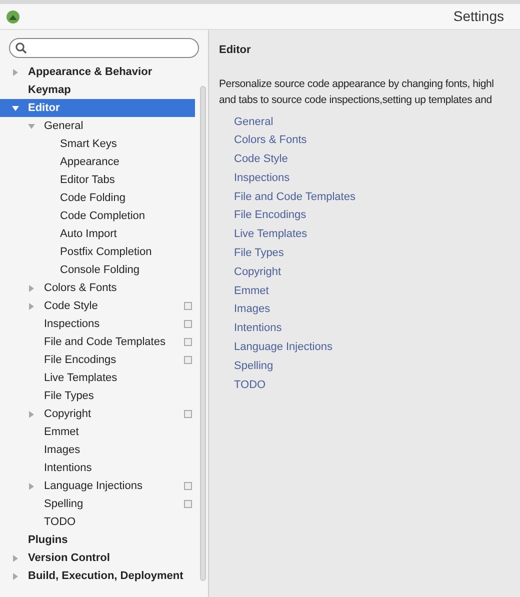 This screenshot has height=597, width=520. Describe the element at coordinates (235, 50) in the screenshot. I see `section-title: Editor` at that location.